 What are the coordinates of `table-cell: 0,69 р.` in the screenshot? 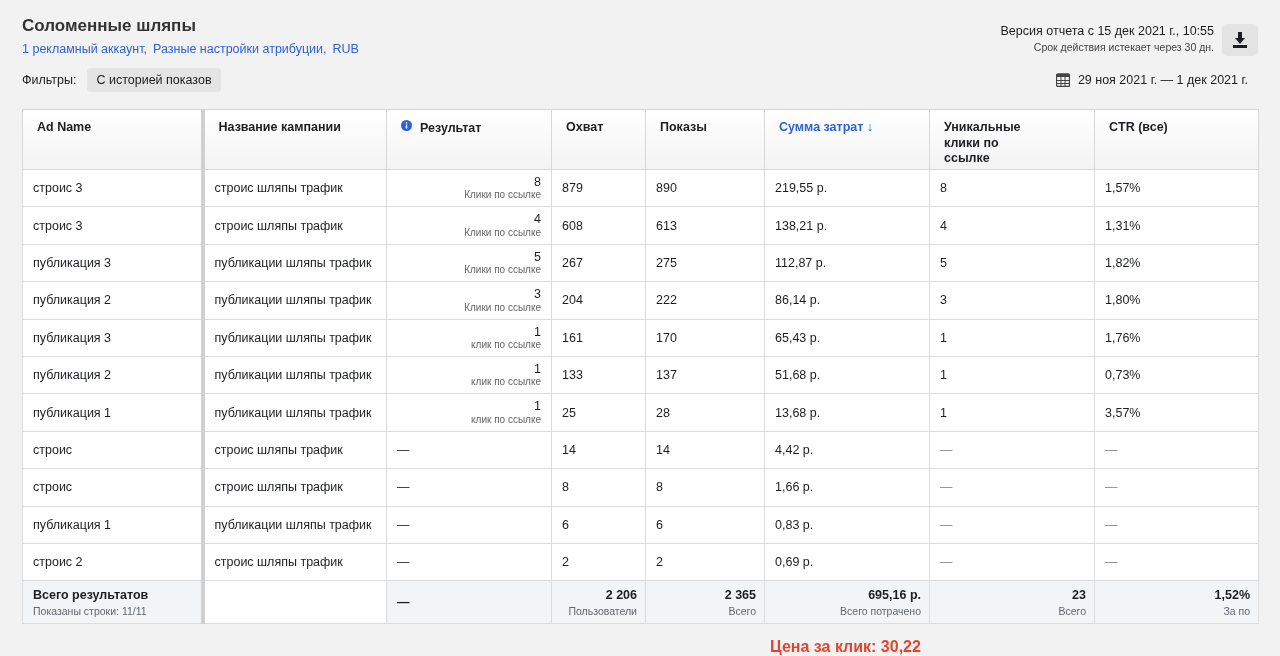 It's located at (794, 562).